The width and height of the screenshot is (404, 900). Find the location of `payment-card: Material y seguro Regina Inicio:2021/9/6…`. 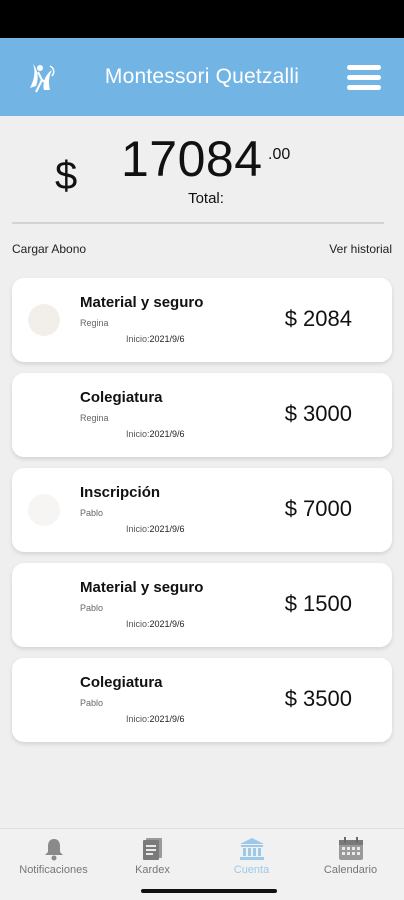

payment-card: Material y seguro Regina Inicio:2021/9/6… is located at coordinates (202, 320).